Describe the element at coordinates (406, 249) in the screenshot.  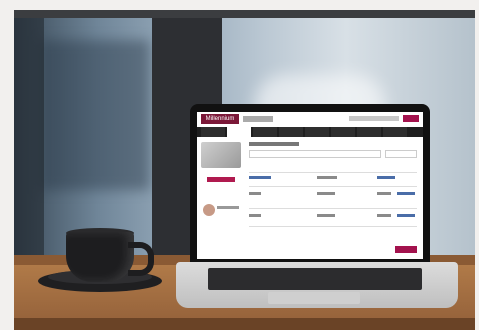
I see `primary-button` at that location.